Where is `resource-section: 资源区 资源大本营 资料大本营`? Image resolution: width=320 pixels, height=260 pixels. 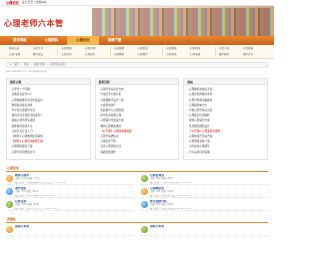 resource-section: 资源区 资源大本营 资料大本营 is located at coordinates (137, 227).